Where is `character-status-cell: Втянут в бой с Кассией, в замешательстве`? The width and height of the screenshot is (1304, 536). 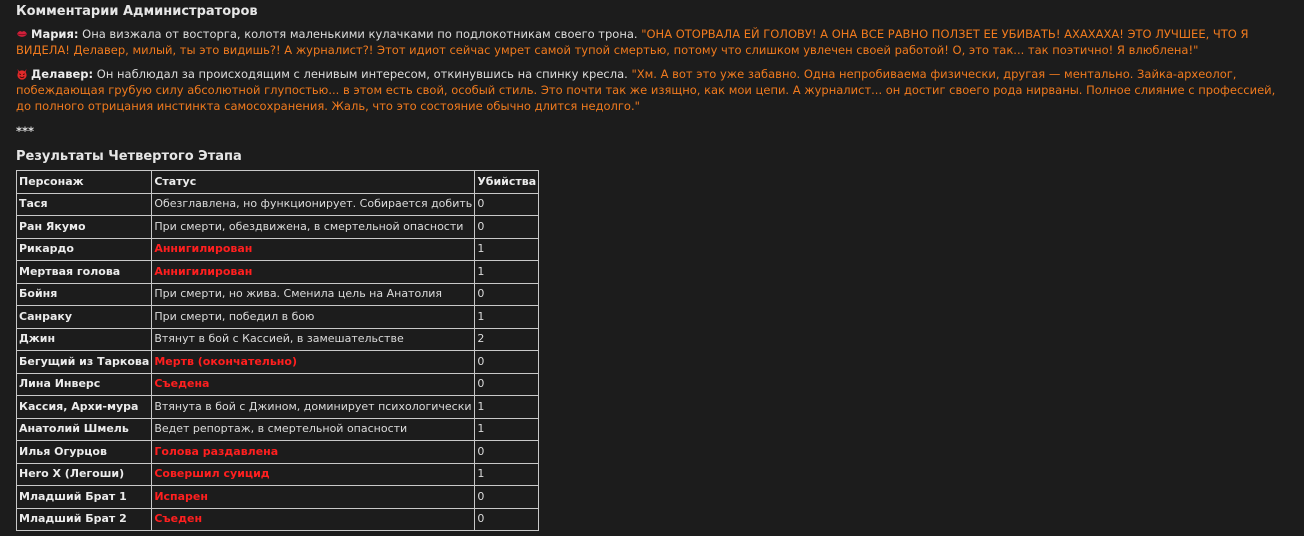
character-status-cell: Втянут в бой с Кассией, в замешательстве is located at coordinates (313, 339).